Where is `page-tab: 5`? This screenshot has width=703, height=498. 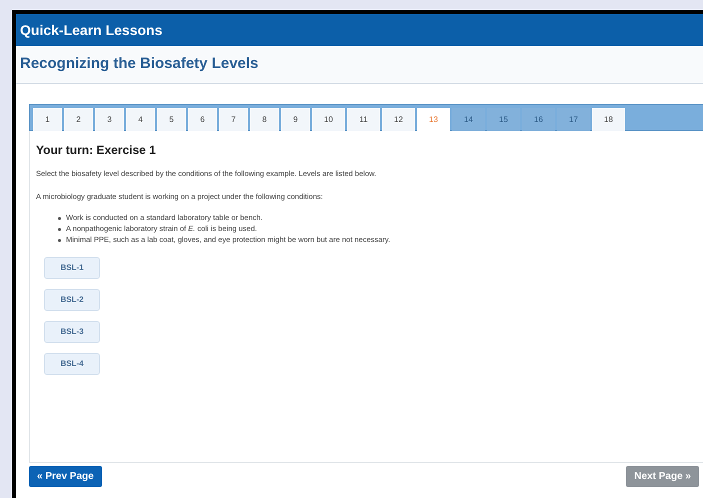
page-tab: 5 is located at coordinates (171, 119).